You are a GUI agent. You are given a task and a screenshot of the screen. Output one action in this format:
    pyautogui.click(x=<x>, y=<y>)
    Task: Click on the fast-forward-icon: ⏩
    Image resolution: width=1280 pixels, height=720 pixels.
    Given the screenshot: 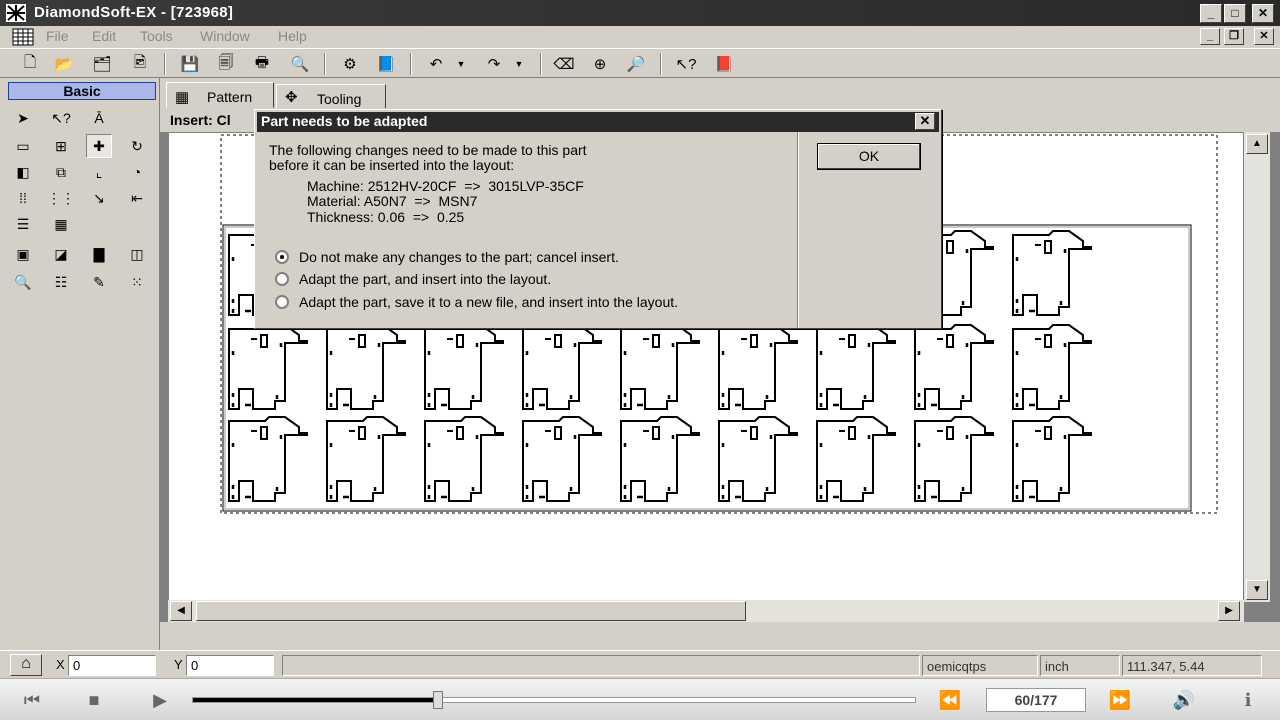 What is the action you would take?
    pyautogui.click(x=1120, y=700)
    